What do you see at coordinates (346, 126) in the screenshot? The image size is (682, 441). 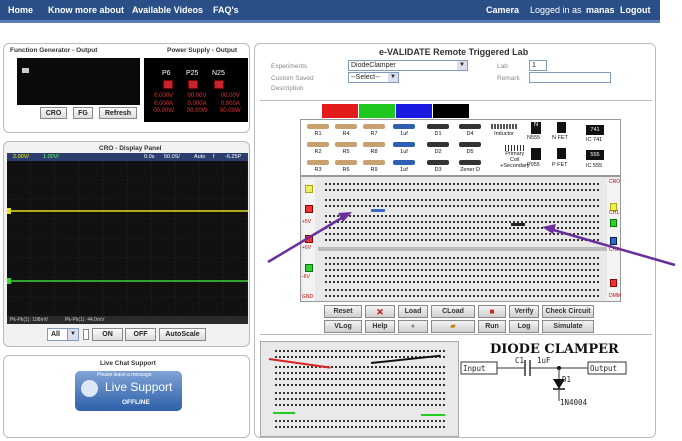 I see `resistor-r4` at bounding box center [346, 126].